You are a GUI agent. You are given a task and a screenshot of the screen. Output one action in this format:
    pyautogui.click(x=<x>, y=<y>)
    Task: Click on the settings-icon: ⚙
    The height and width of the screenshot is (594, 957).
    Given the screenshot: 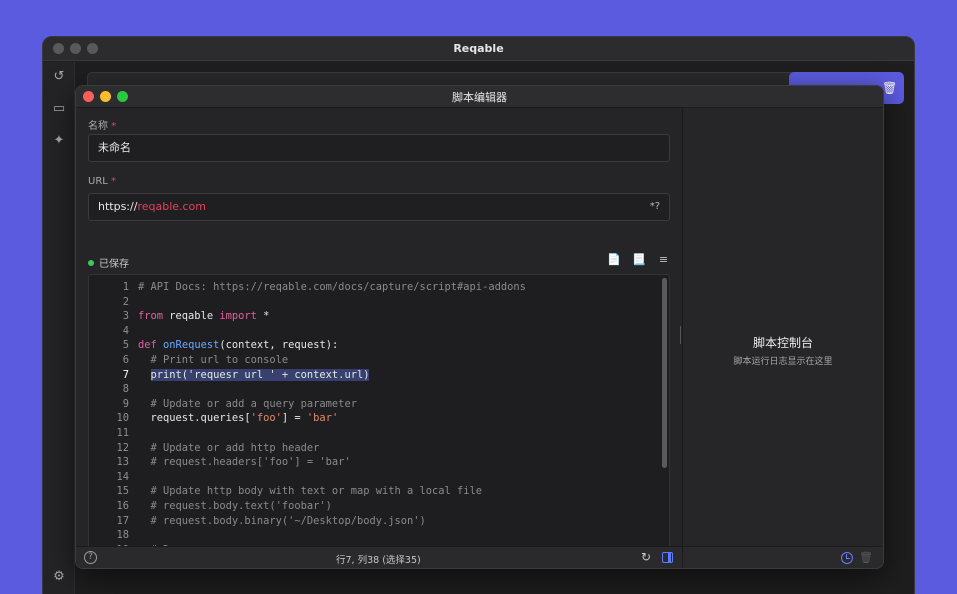 What is the action you would take?
    pyautogui.click(x=59, y=577)
    